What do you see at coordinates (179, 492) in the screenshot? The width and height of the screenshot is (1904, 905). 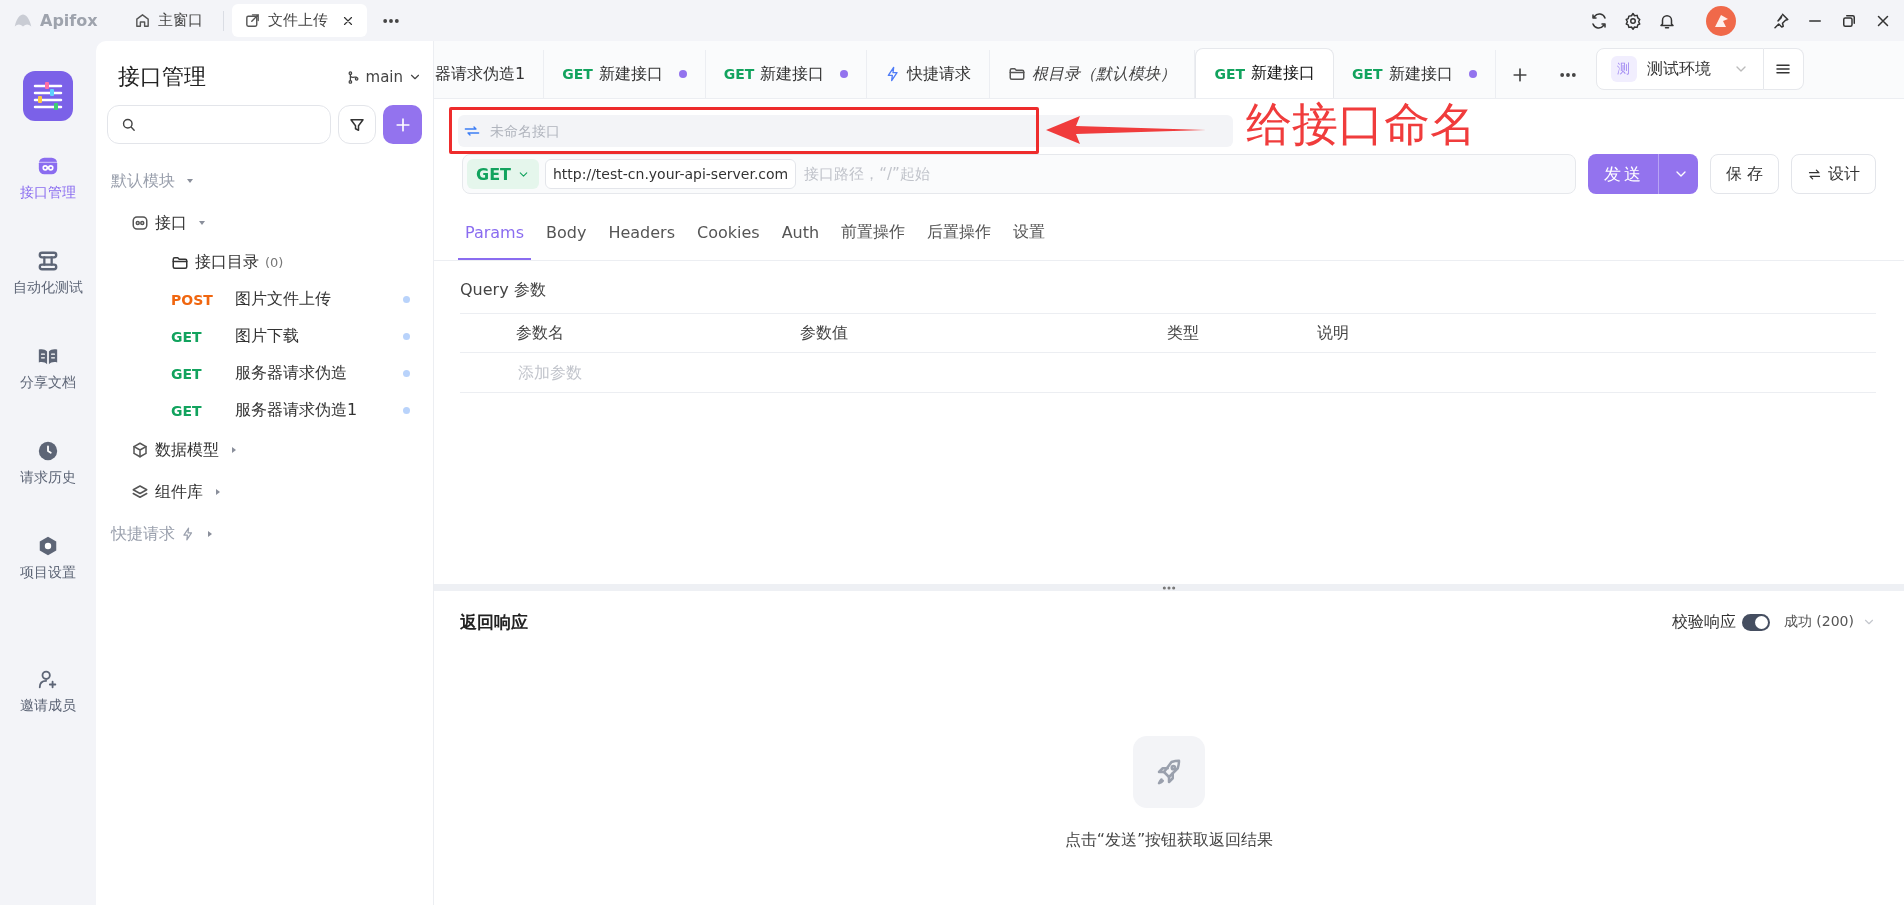 I see `tree-group: 组件库` at bounding box center [179, 492].